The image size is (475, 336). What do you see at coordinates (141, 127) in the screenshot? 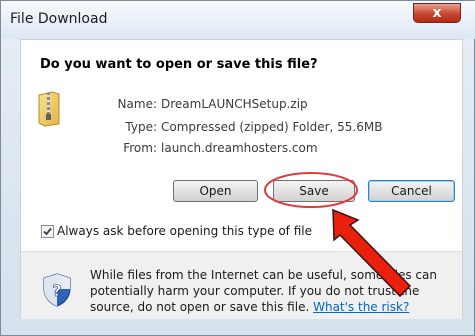
I see `type-label: Type:` at bounding box center [141, 127].